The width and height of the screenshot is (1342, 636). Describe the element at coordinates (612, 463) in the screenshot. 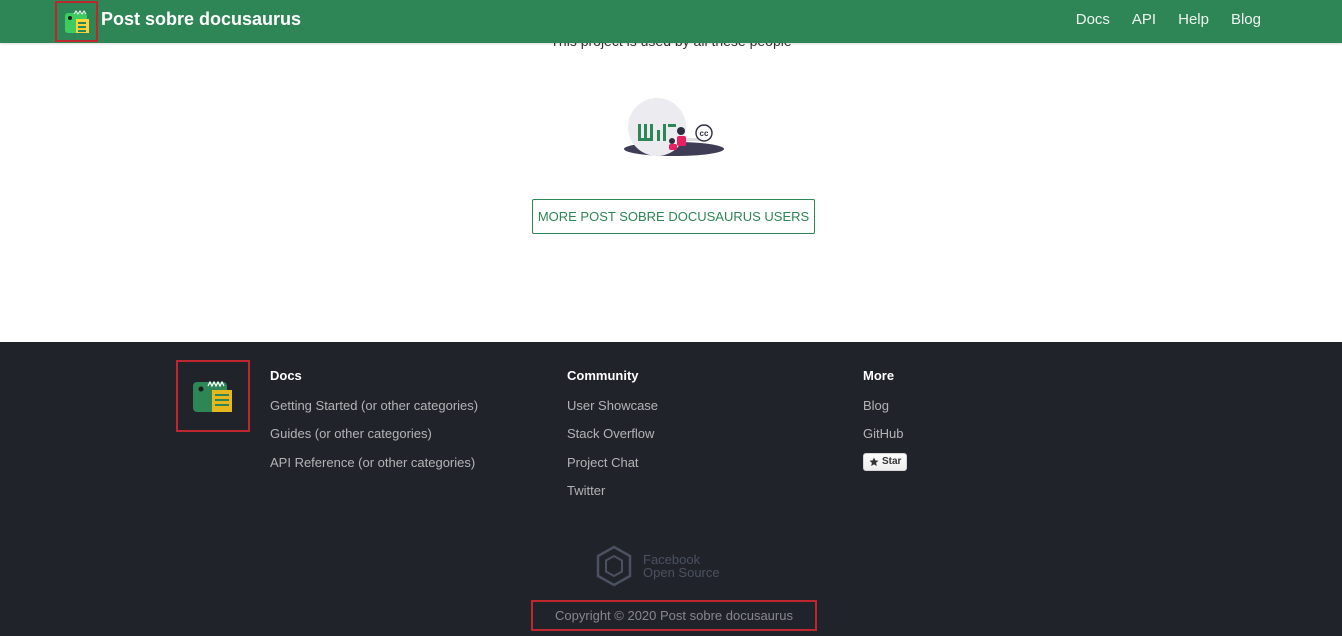

I see `footer-link-project-chat: Project Chat` at that location.